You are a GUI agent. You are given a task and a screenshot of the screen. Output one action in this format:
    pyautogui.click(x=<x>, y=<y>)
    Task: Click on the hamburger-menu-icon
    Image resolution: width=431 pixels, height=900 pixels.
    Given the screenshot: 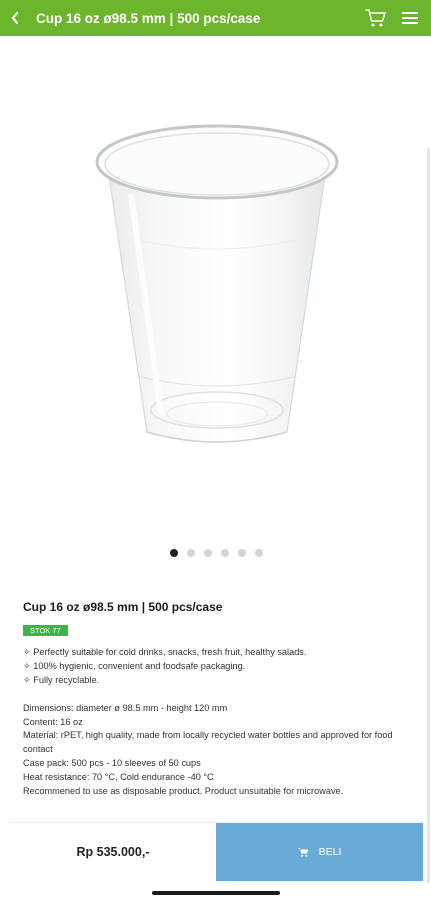 What is the action you would take?
    pyautogui.click(x=410, y=18)
    